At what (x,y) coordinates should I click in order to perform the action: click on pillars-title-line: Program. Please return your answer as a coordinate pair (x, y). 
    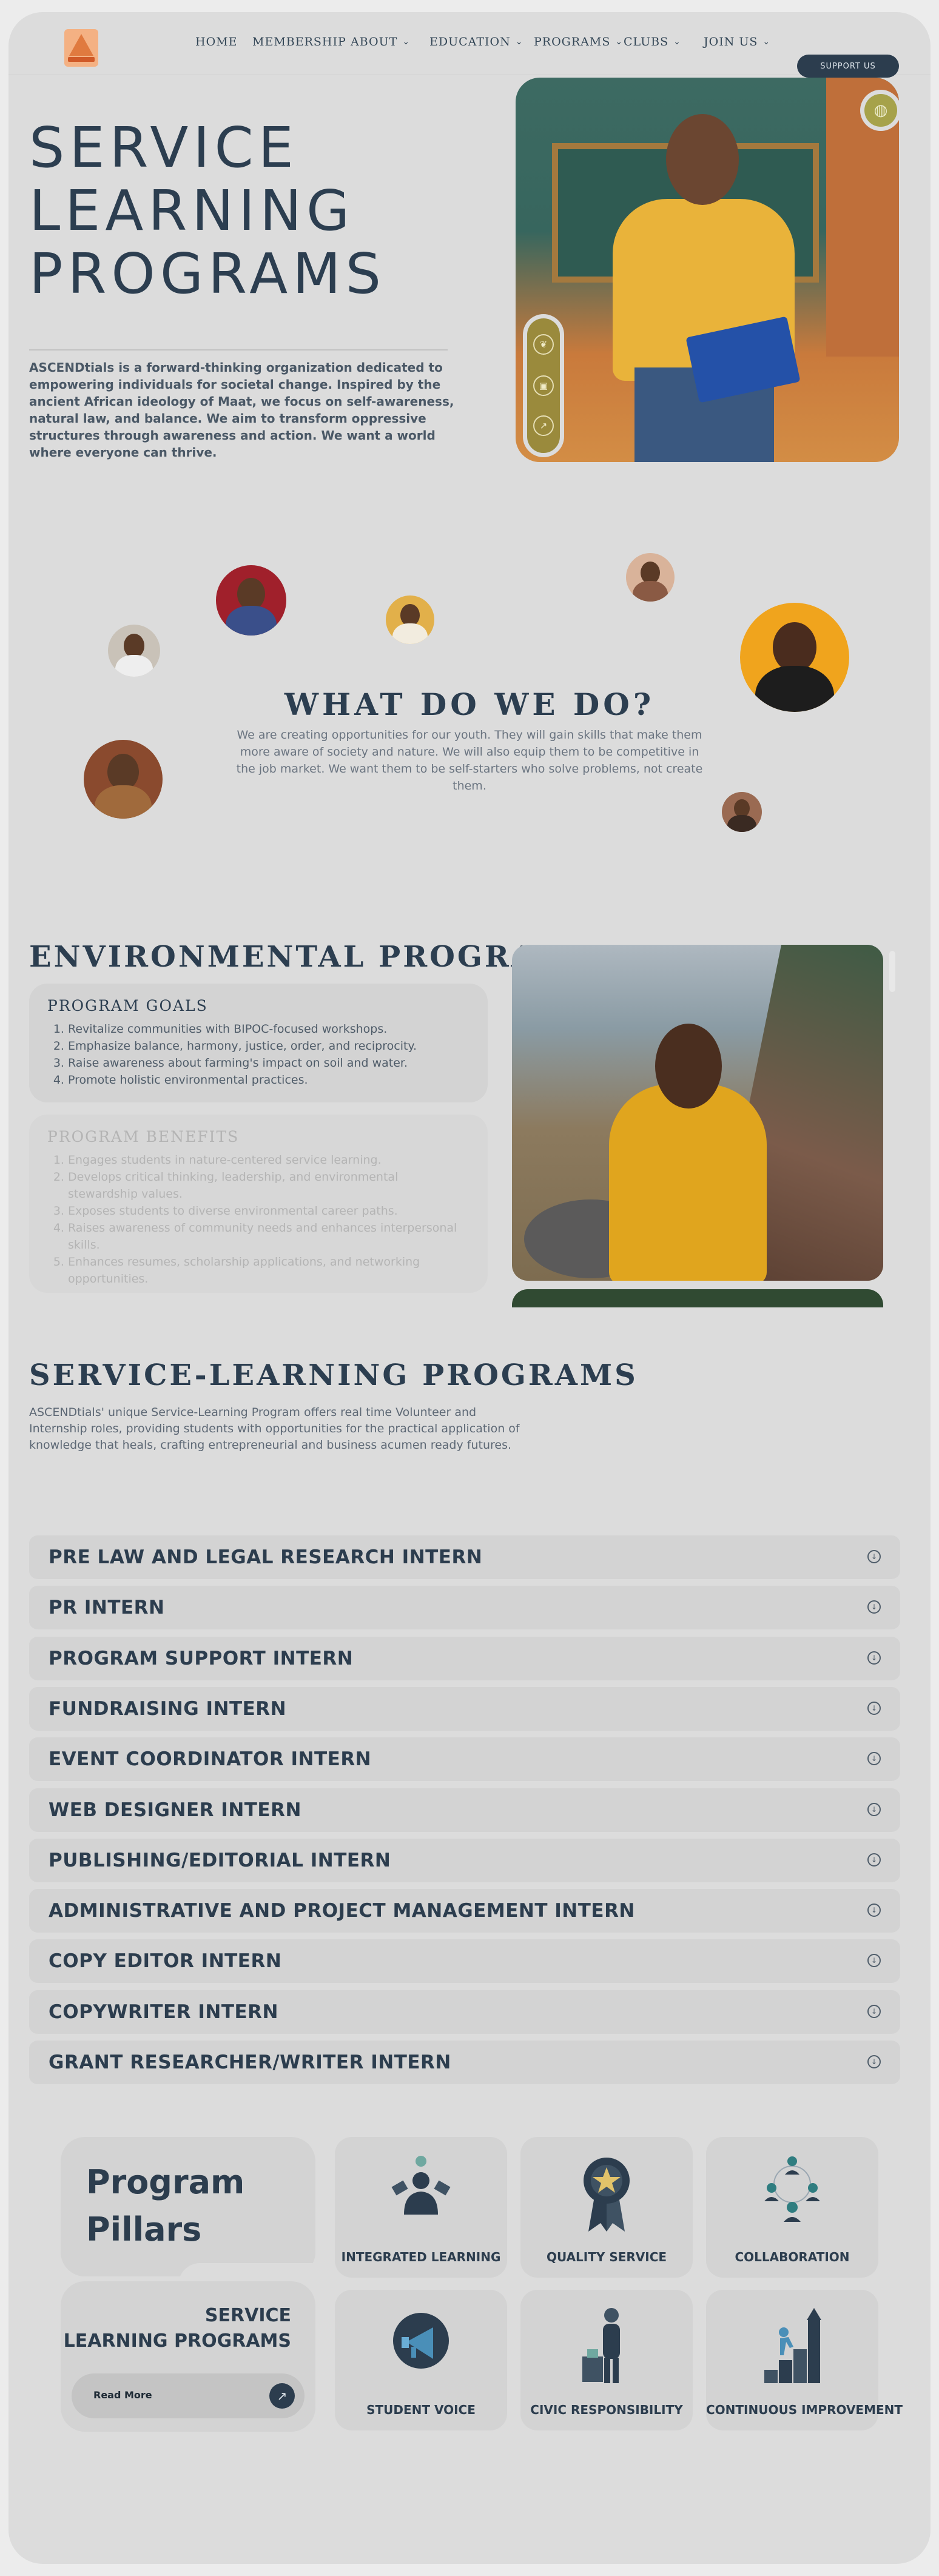
    Looking at the image, I should click on (165, 2182).